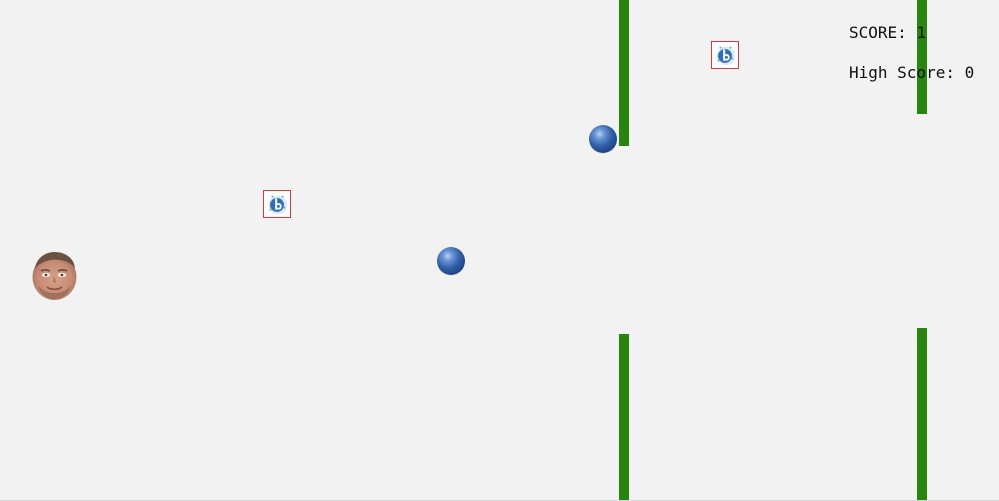 The width and height of the screenshot is (999, 501). I want to click on player-face-icon, so click(54, 275).